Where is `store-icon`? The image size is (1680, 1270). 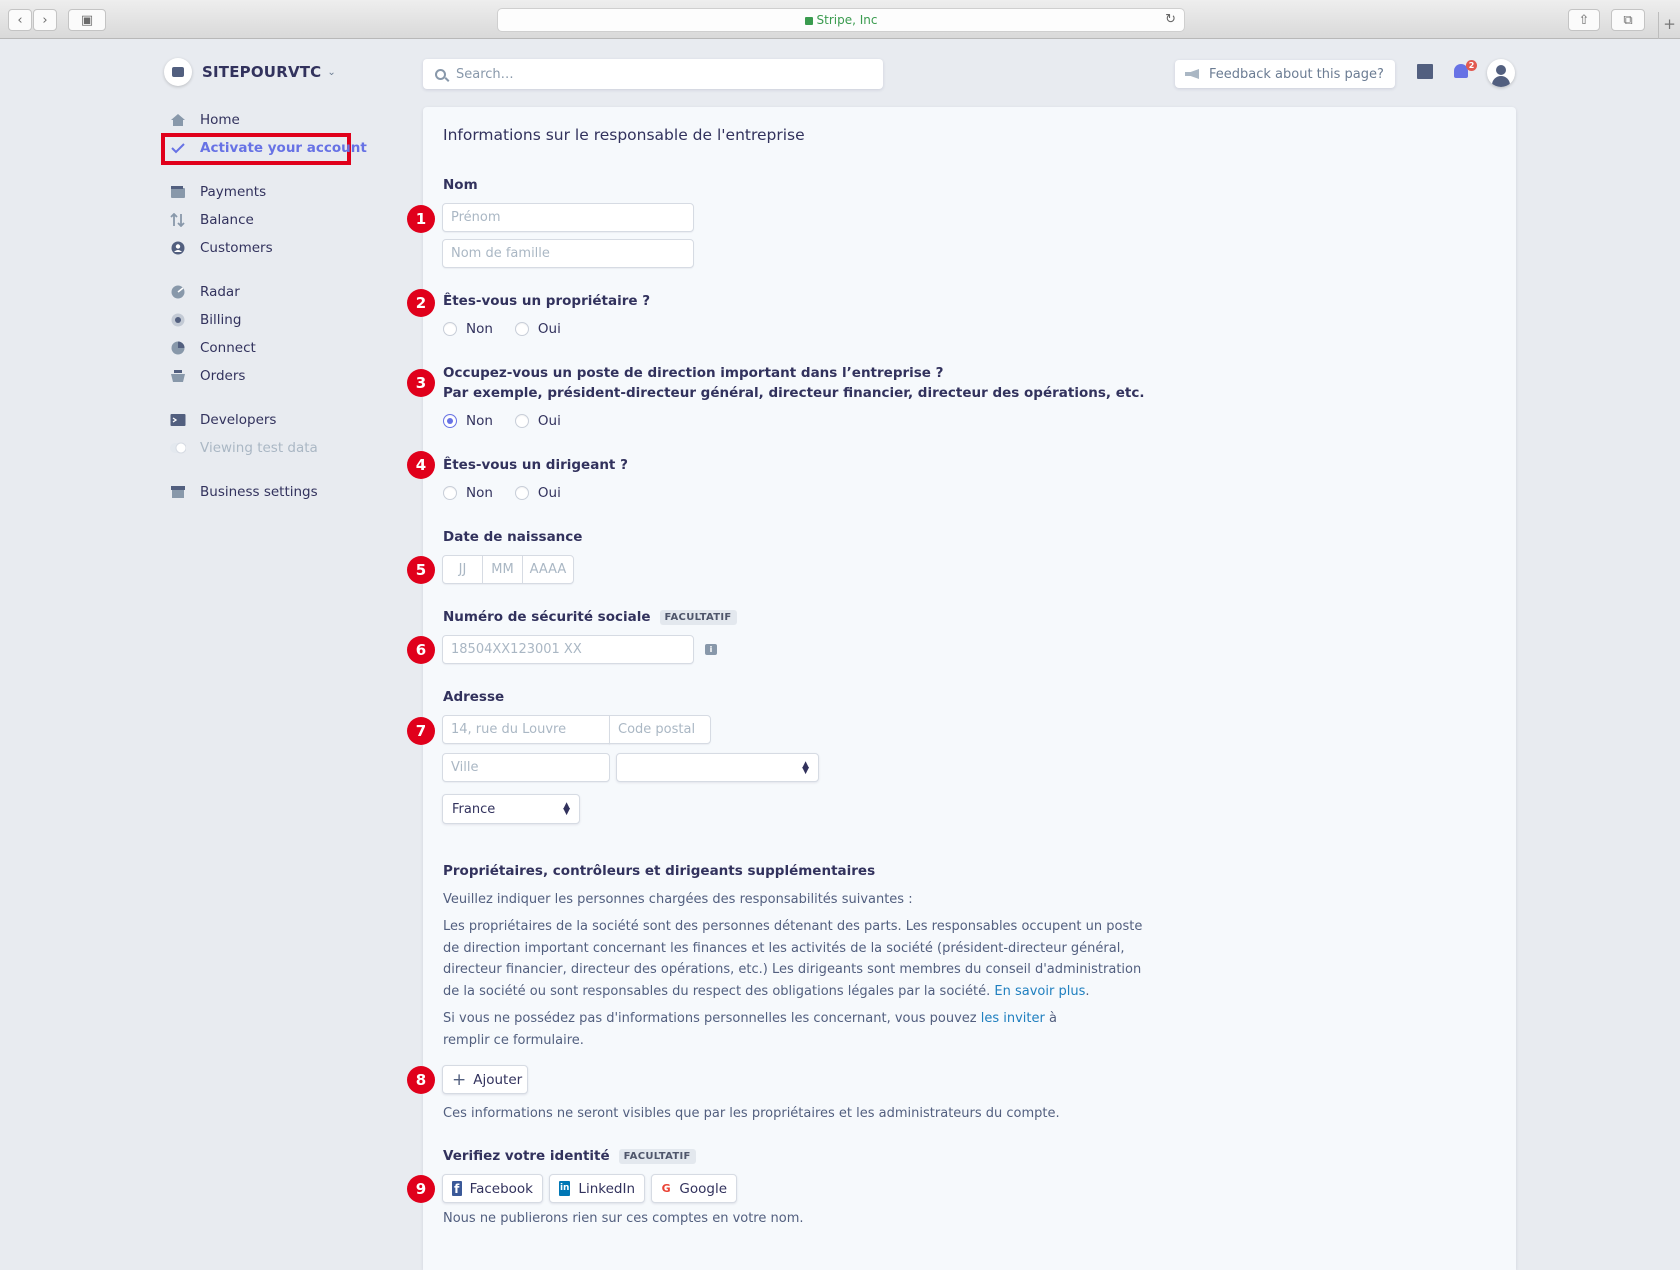
store-icon is located at coordinates (178, 492).